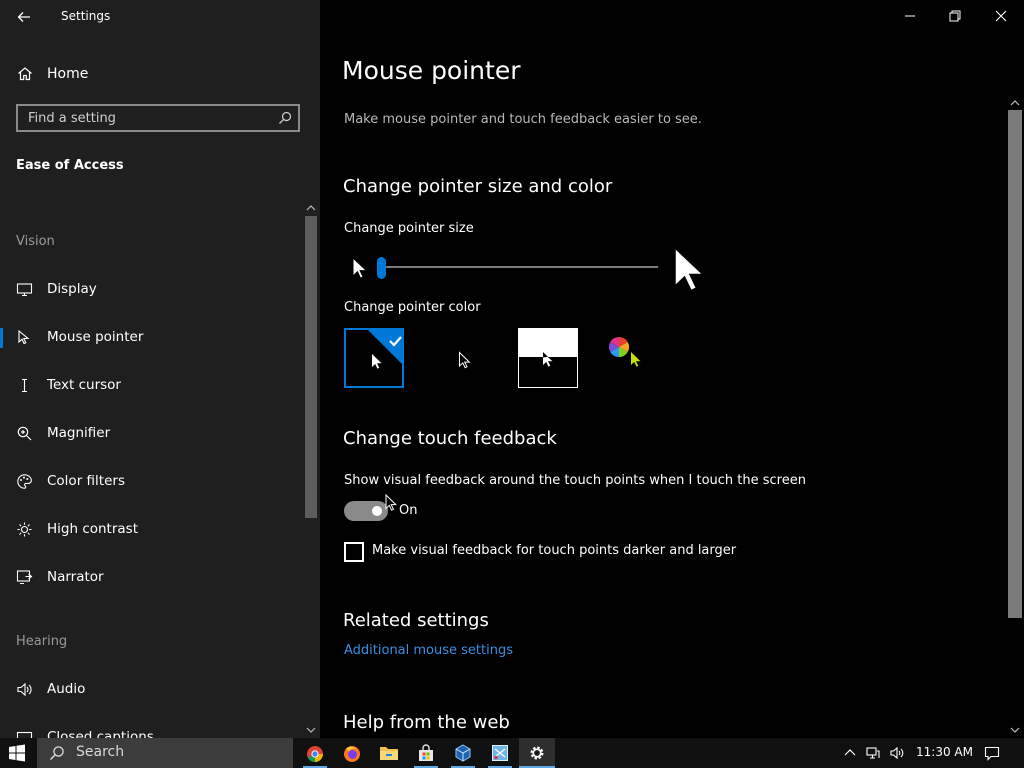  What do you see at coordinates (1015, 730) in the screenshot?
I see `main-scroll-down-icon` at bounding box center [1015, 730].